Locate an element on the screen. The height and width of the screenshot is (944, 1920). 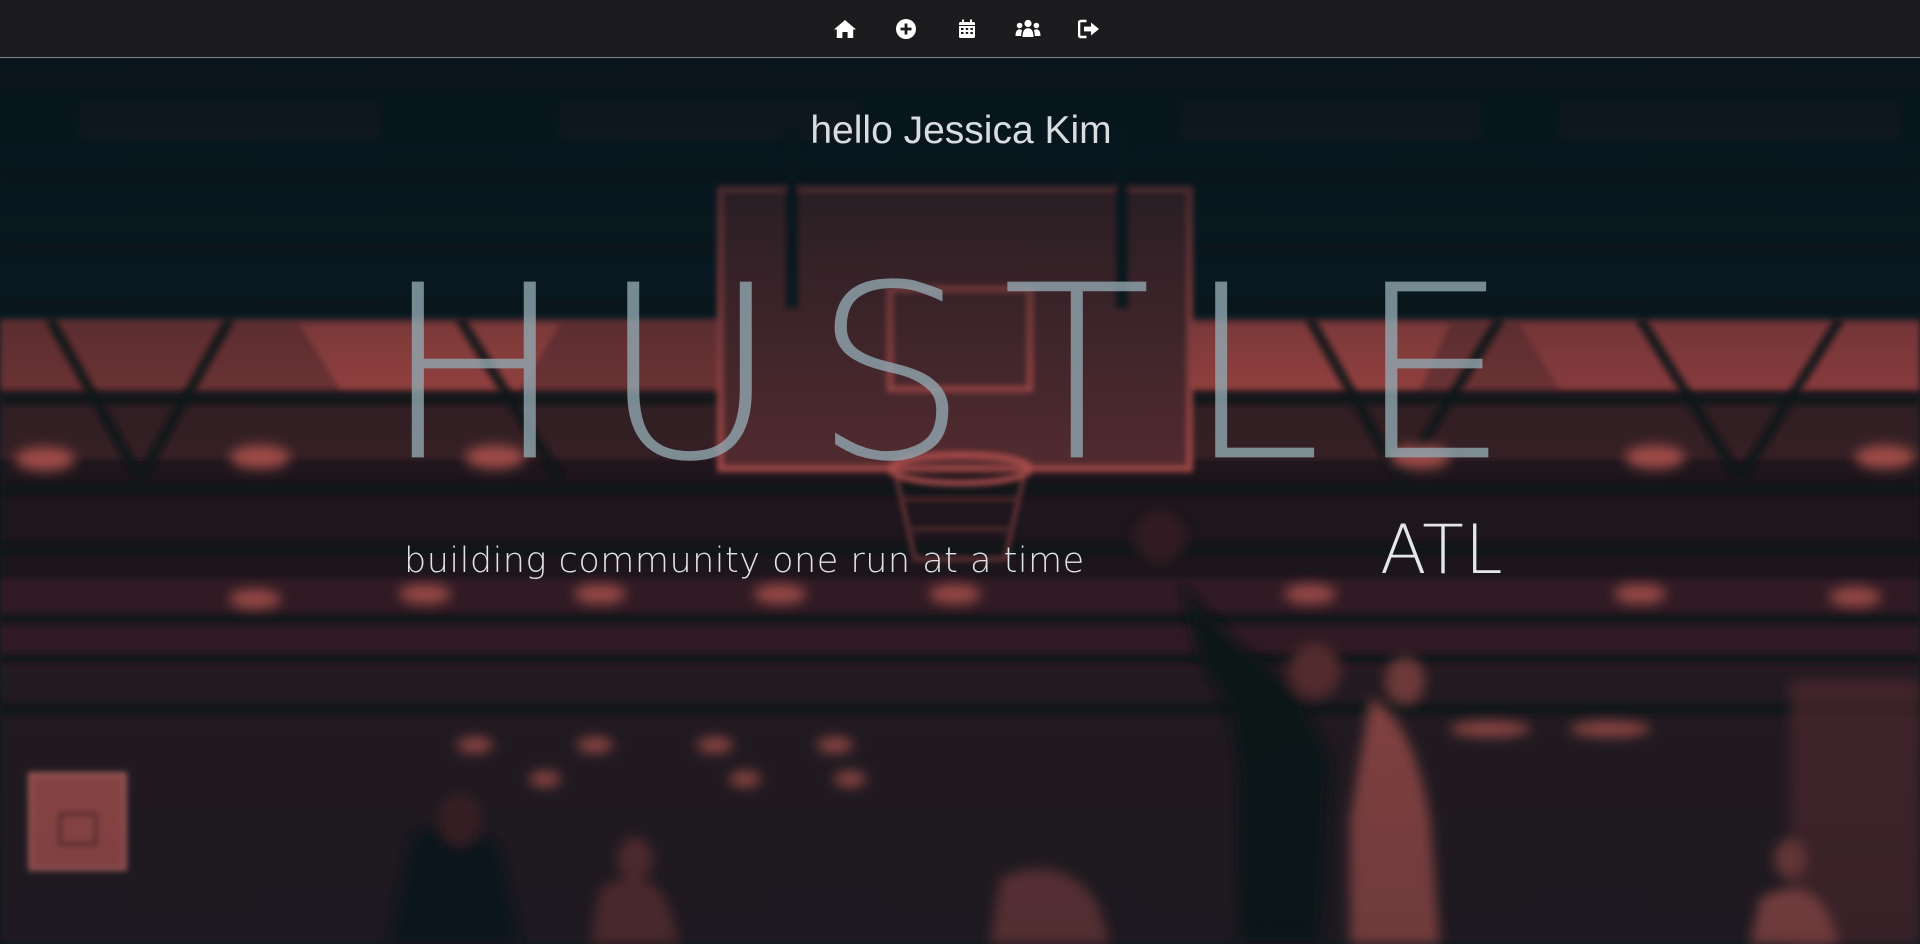
hero-tagline: building community one run at a time is located at coordinates (744, 561).